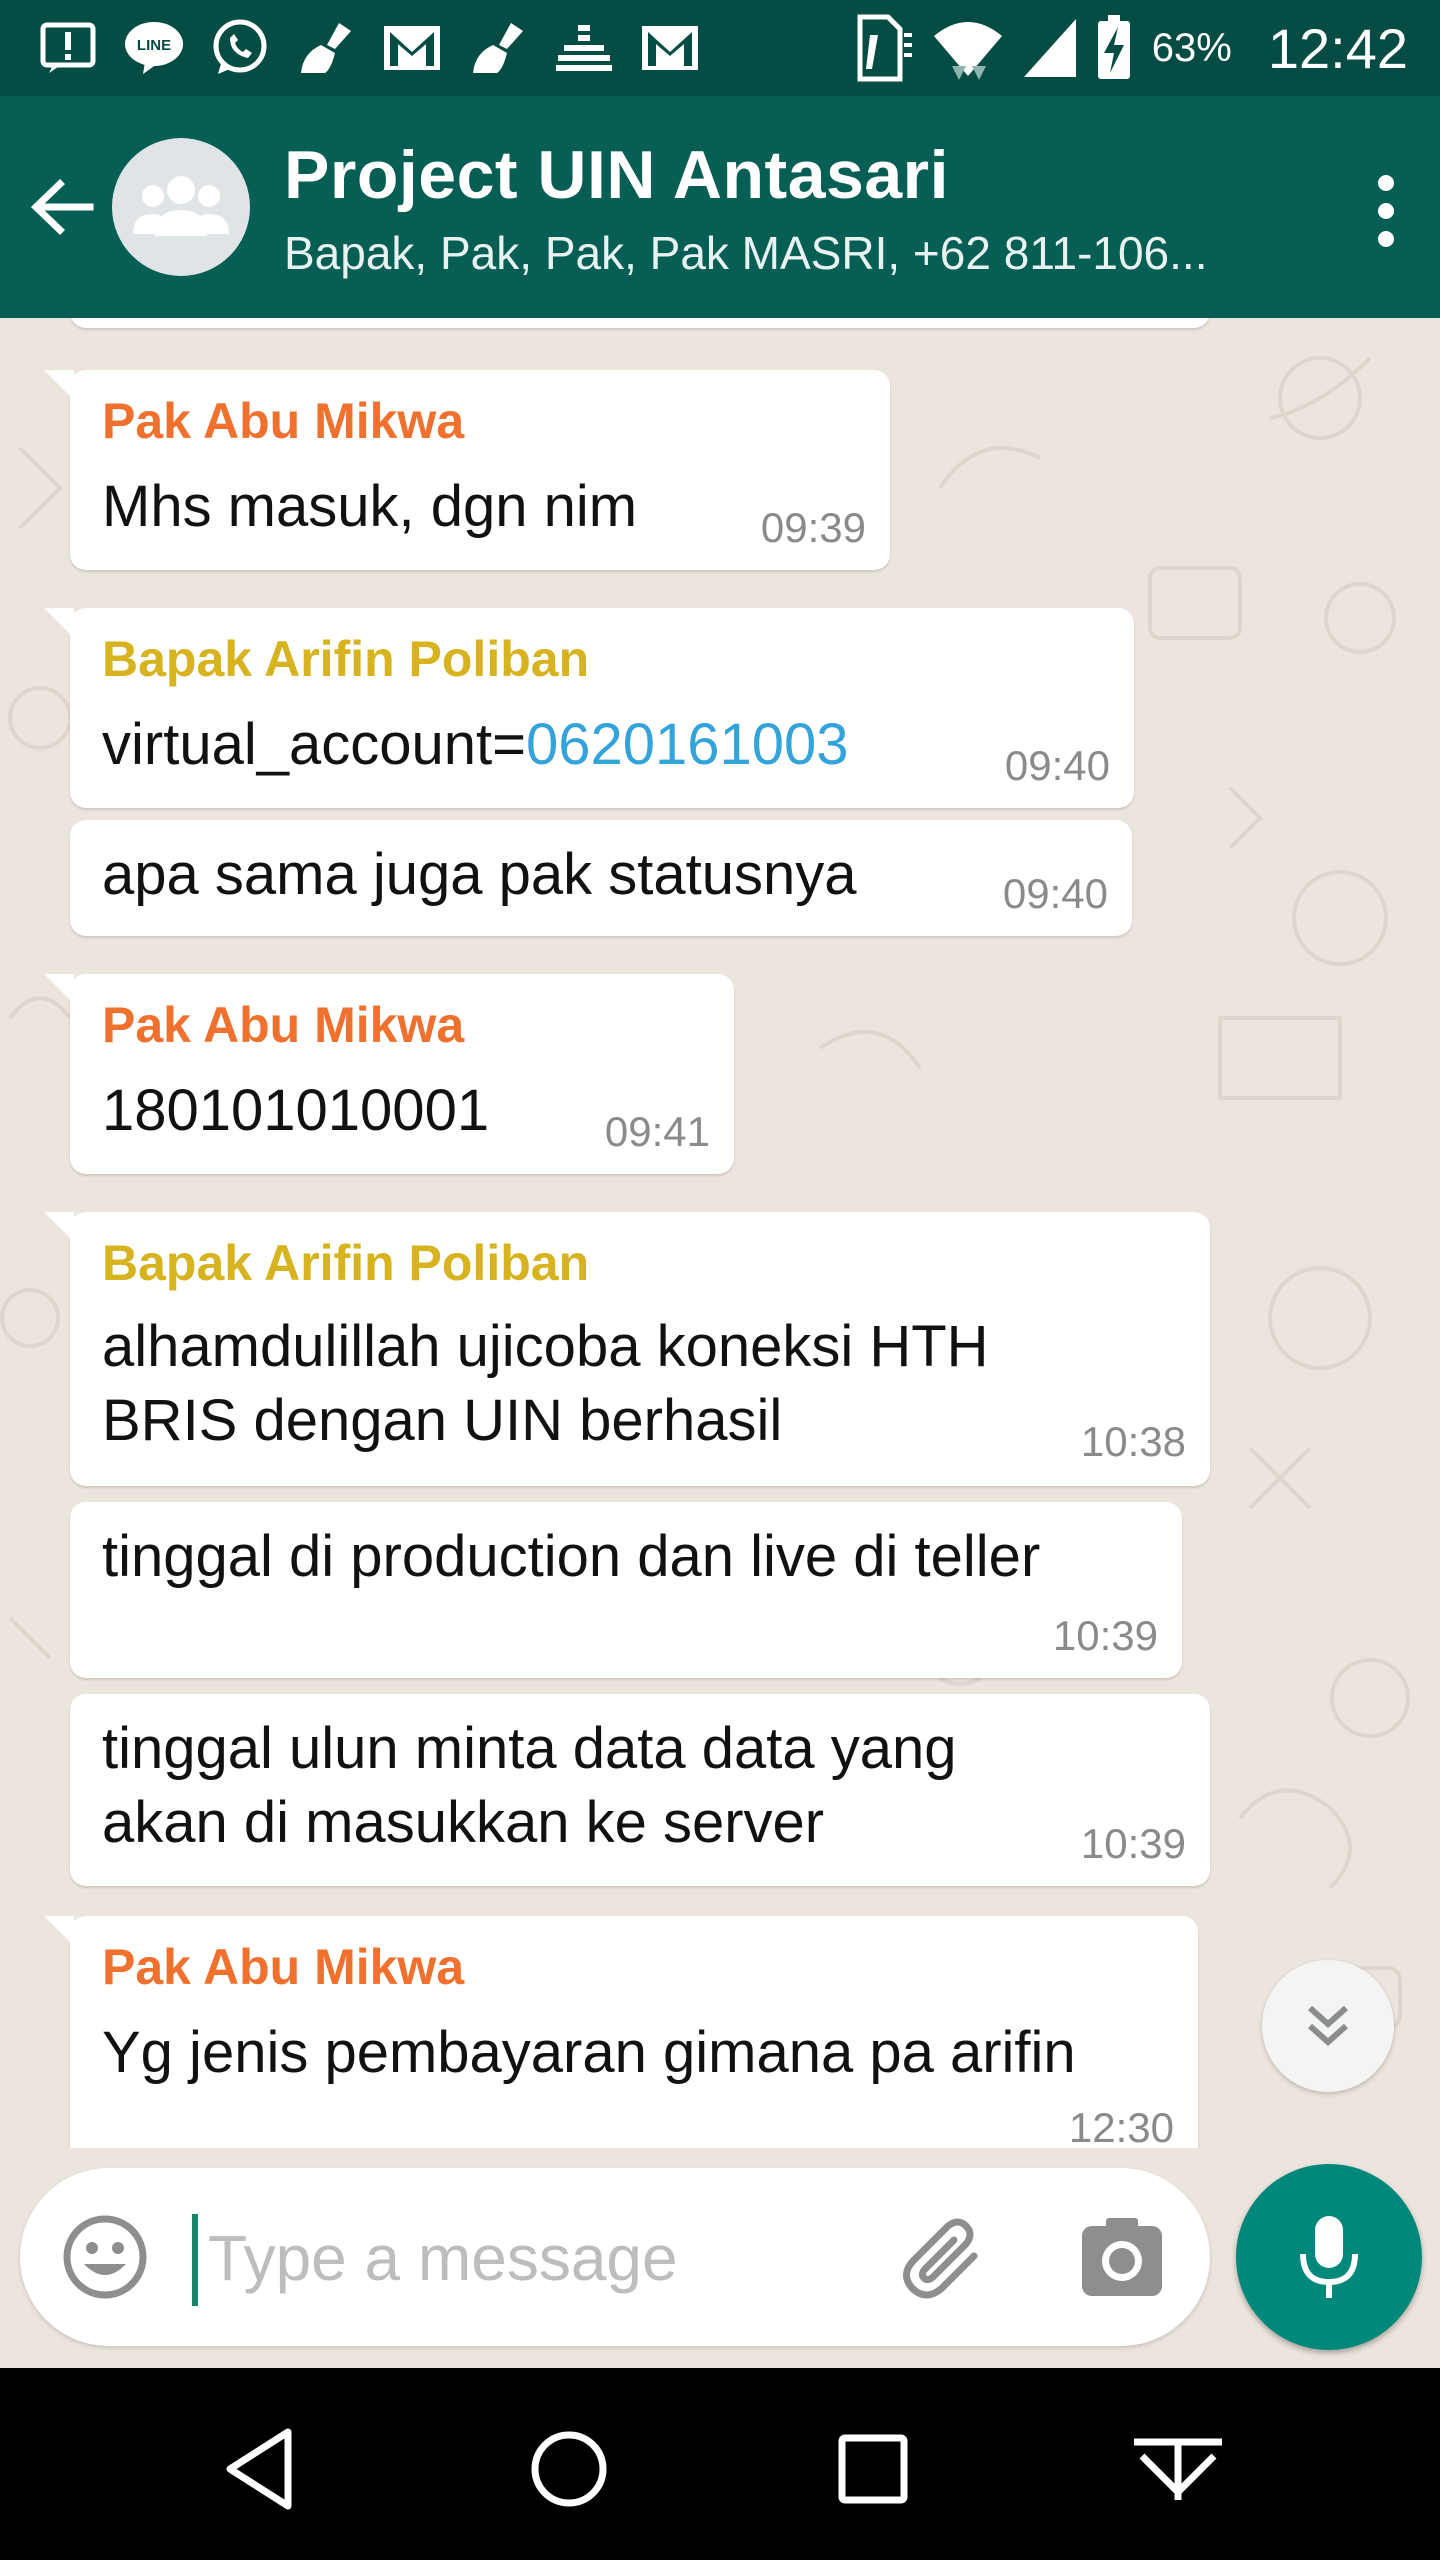 This screenshot has height=2560, width=1440. I want to click on microphone-icon, so click(1329, 2257).